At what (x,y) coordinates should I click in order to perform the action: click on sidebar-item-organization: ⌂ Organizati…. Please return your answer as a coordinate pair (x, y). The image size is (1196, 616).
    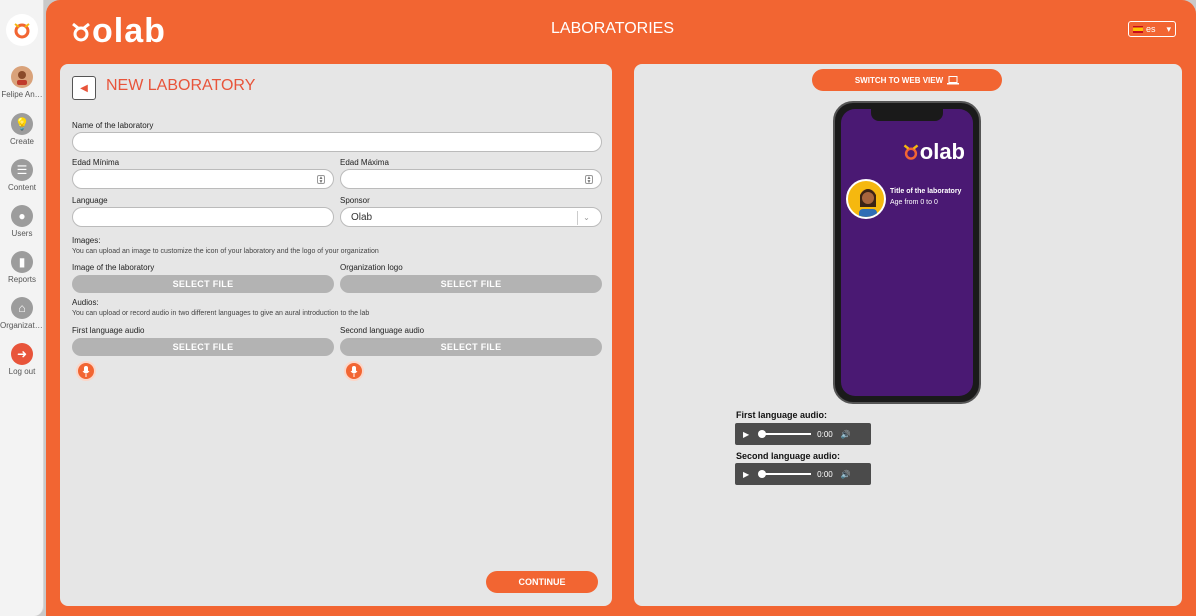
    Looking at the image, I should click on (22, 313).